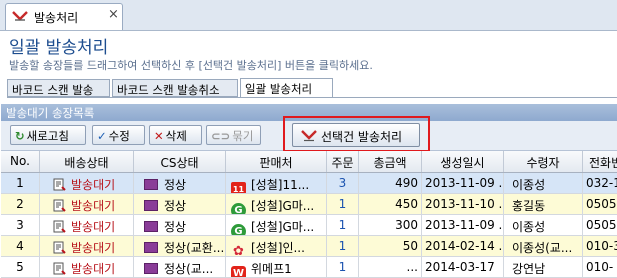 The height and width of the screenshot is (278, 617). Describe the element at coordinates (243, 136) in the screenshot. I see `group-label: 묶기` at that location.